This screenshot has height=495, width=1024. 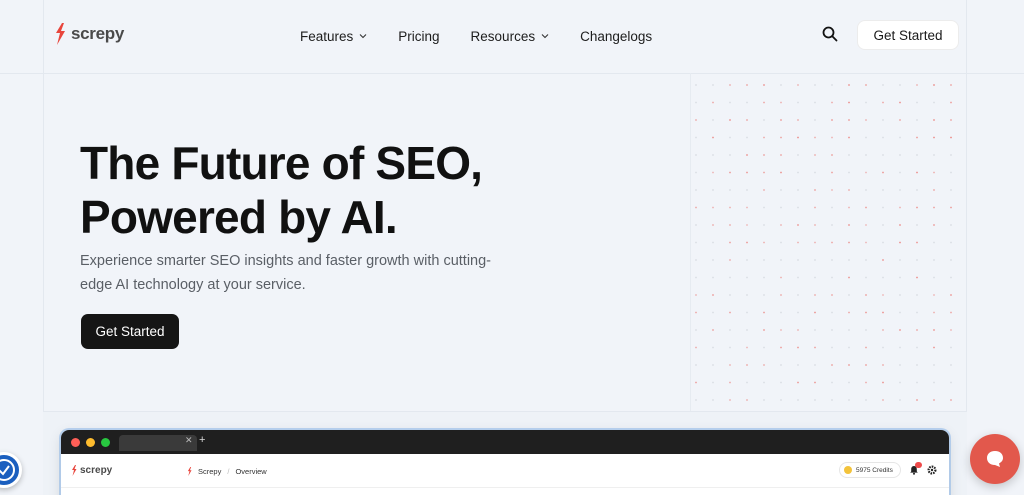 What do you see at coordinates (202, 440) in the screenshot?
I see `new-tab-icon: +` at bounding box center [202, 440].